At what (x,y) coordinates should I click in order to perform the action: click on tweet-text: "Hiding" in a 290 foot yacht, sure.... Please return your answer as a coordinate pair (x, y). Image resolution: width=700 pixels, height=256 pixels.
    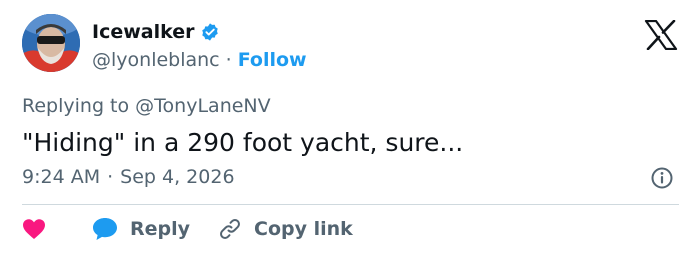
    Looking at the image, I should click on (243, 142).